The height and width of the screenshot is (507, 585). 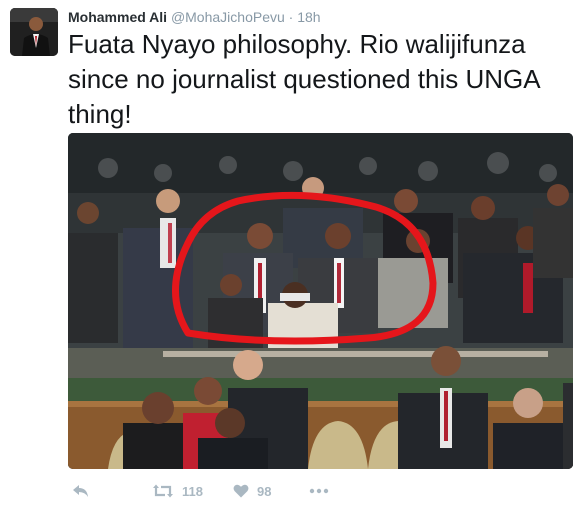 I want to click on reply-icon, so click(x=81, y=491).